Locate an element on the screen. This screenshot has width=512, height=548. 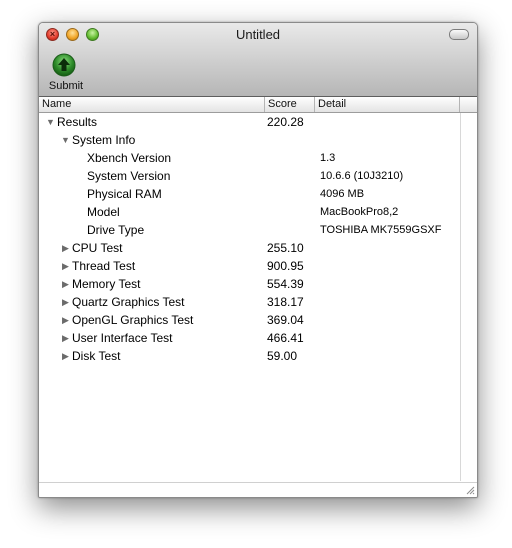
column-header-name: Name is located at coordinates (152, 104).